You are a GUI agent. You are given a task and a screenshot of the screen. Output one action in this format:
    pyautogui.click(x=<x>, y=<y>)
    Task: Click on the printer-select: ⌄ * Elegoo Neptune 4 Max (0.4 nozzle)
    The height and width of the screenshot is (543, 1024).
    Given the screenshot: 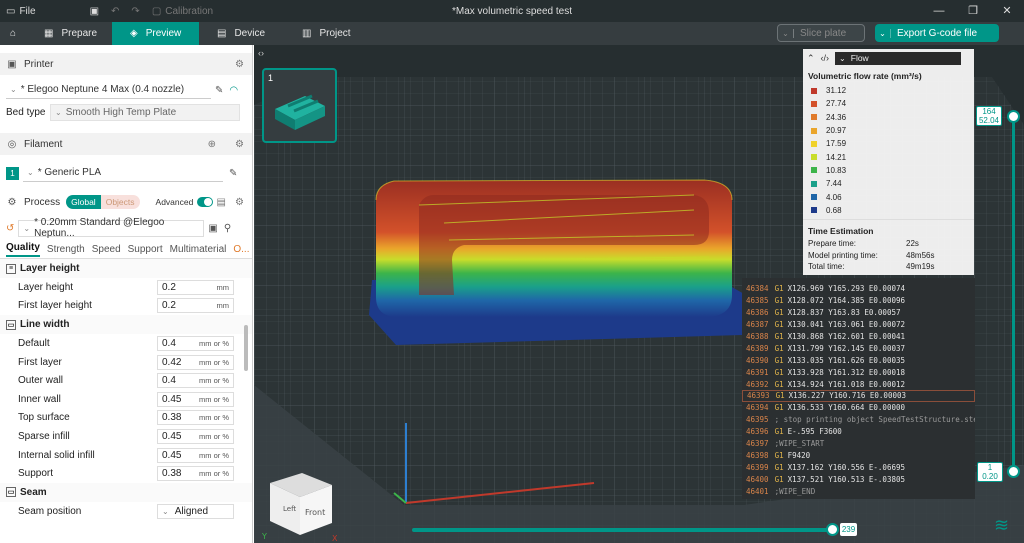 What is the action you would take?
    pyautogui.click(x=108, y=90)
    